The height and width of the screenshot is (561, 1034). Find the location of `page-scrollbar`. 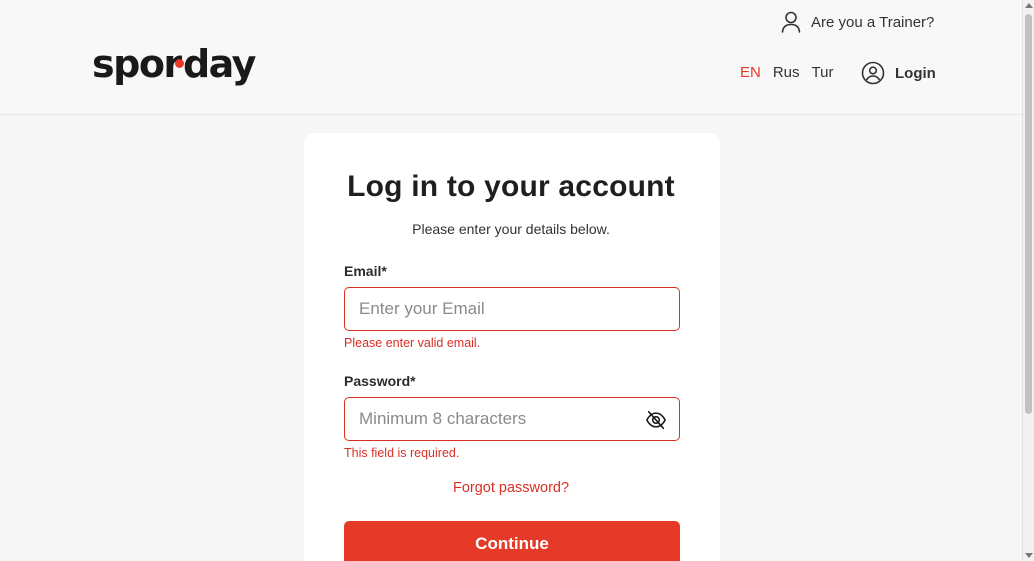

page-scrollbar is located at coordinates (1028, 280).